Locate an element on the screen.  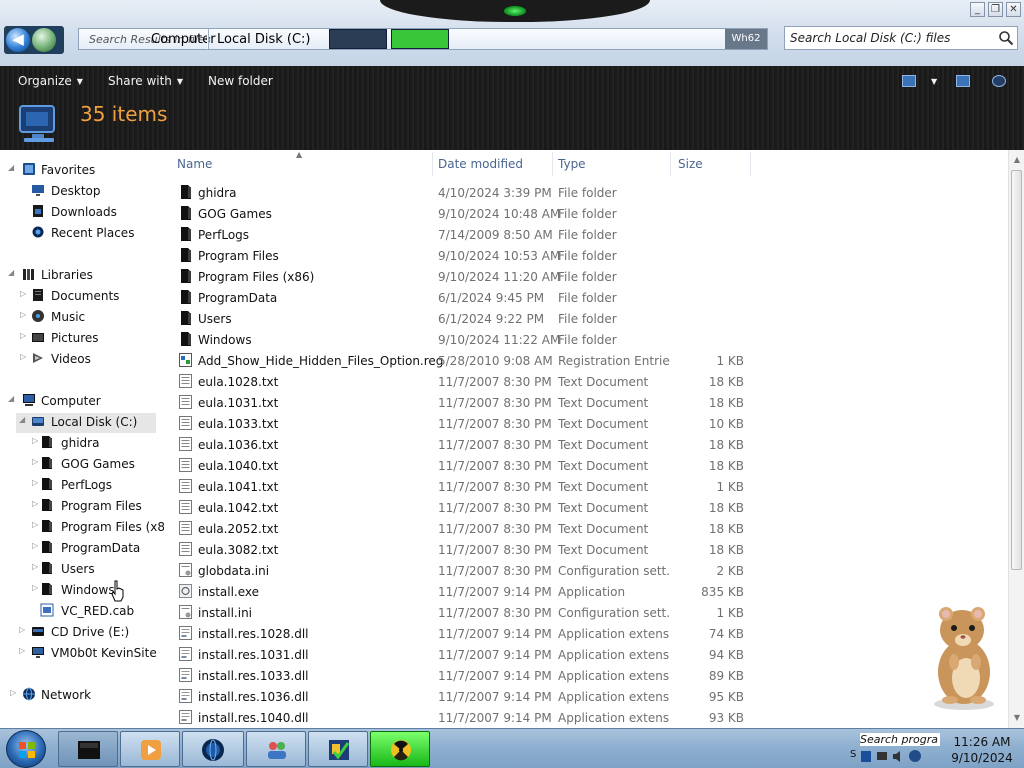
volume-icon is located at coordinates (898, 756).